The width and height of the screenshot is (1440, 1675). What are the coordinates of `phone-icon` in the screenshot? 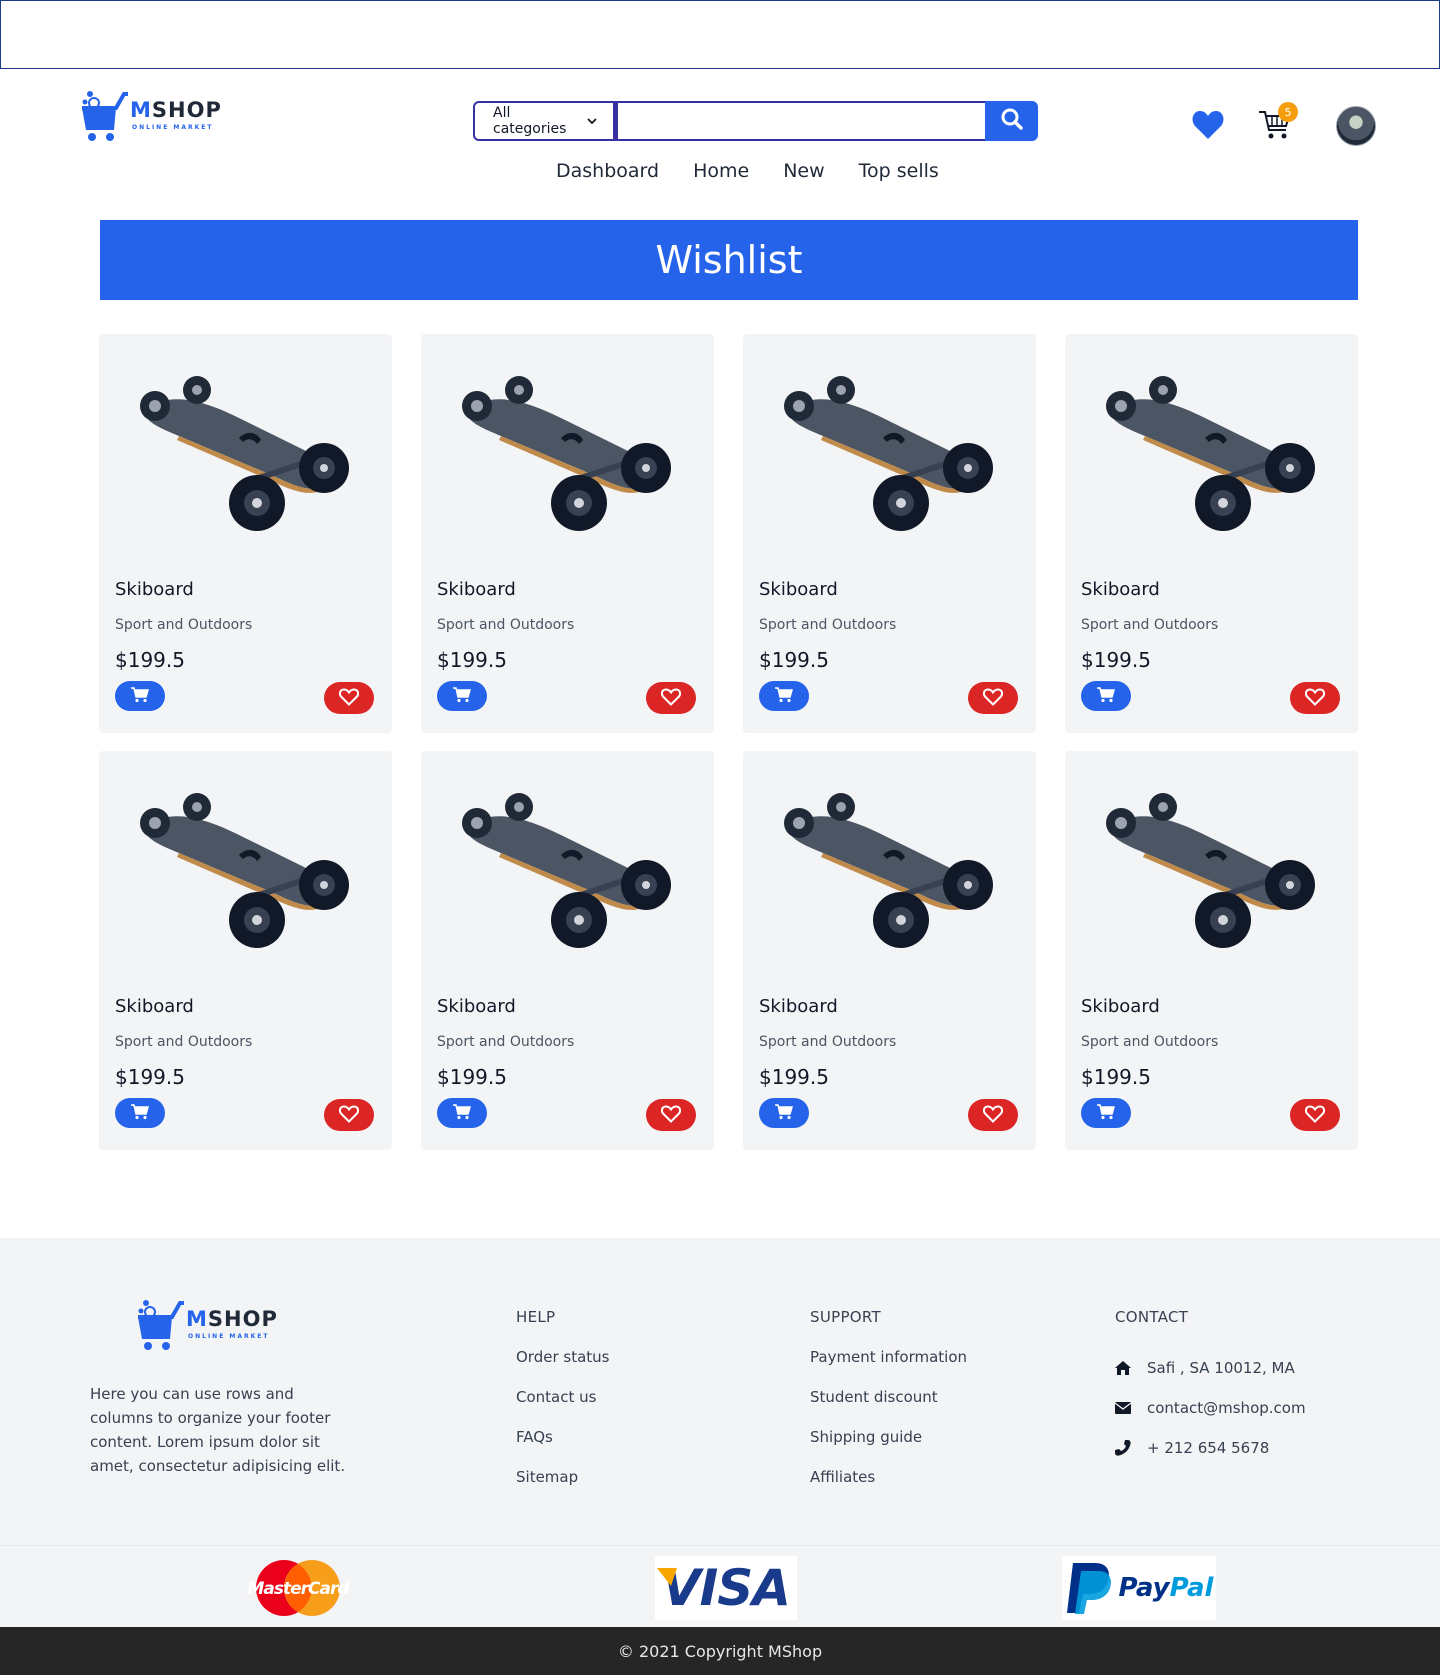 It's located at (1131, 1448).